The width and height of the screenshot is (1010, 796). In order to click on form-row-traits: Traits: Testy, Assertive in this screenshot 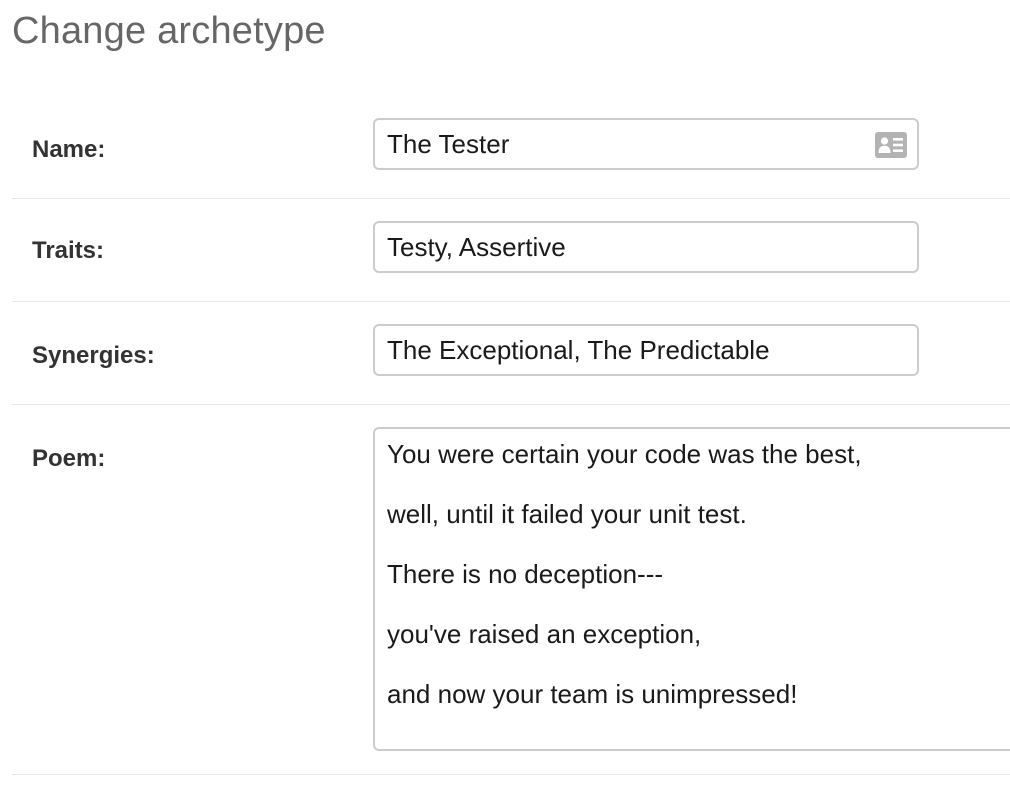, I will do `click(511, 250)`.